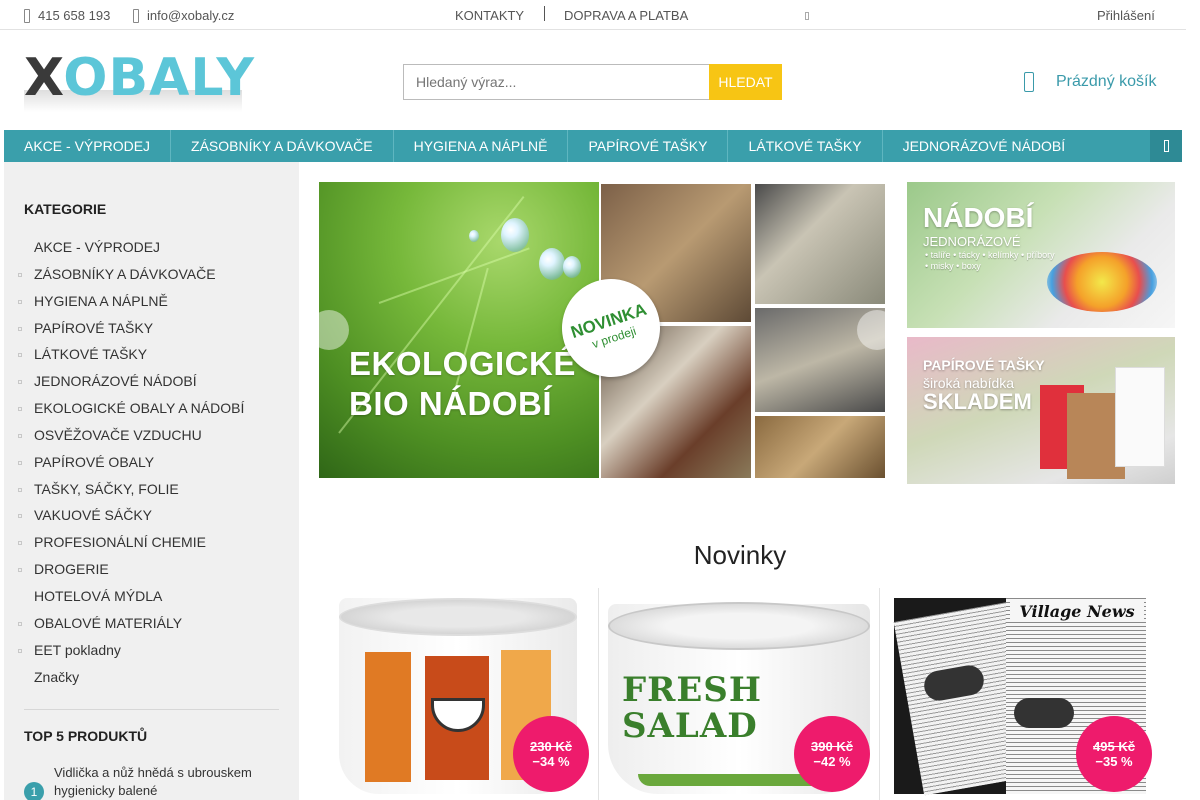 The image size is (1200, 800). Describe the element at coordinates (130, 249) in the screenshot. I see `category-item: AKCE - VÝPRODEJ` at that location.